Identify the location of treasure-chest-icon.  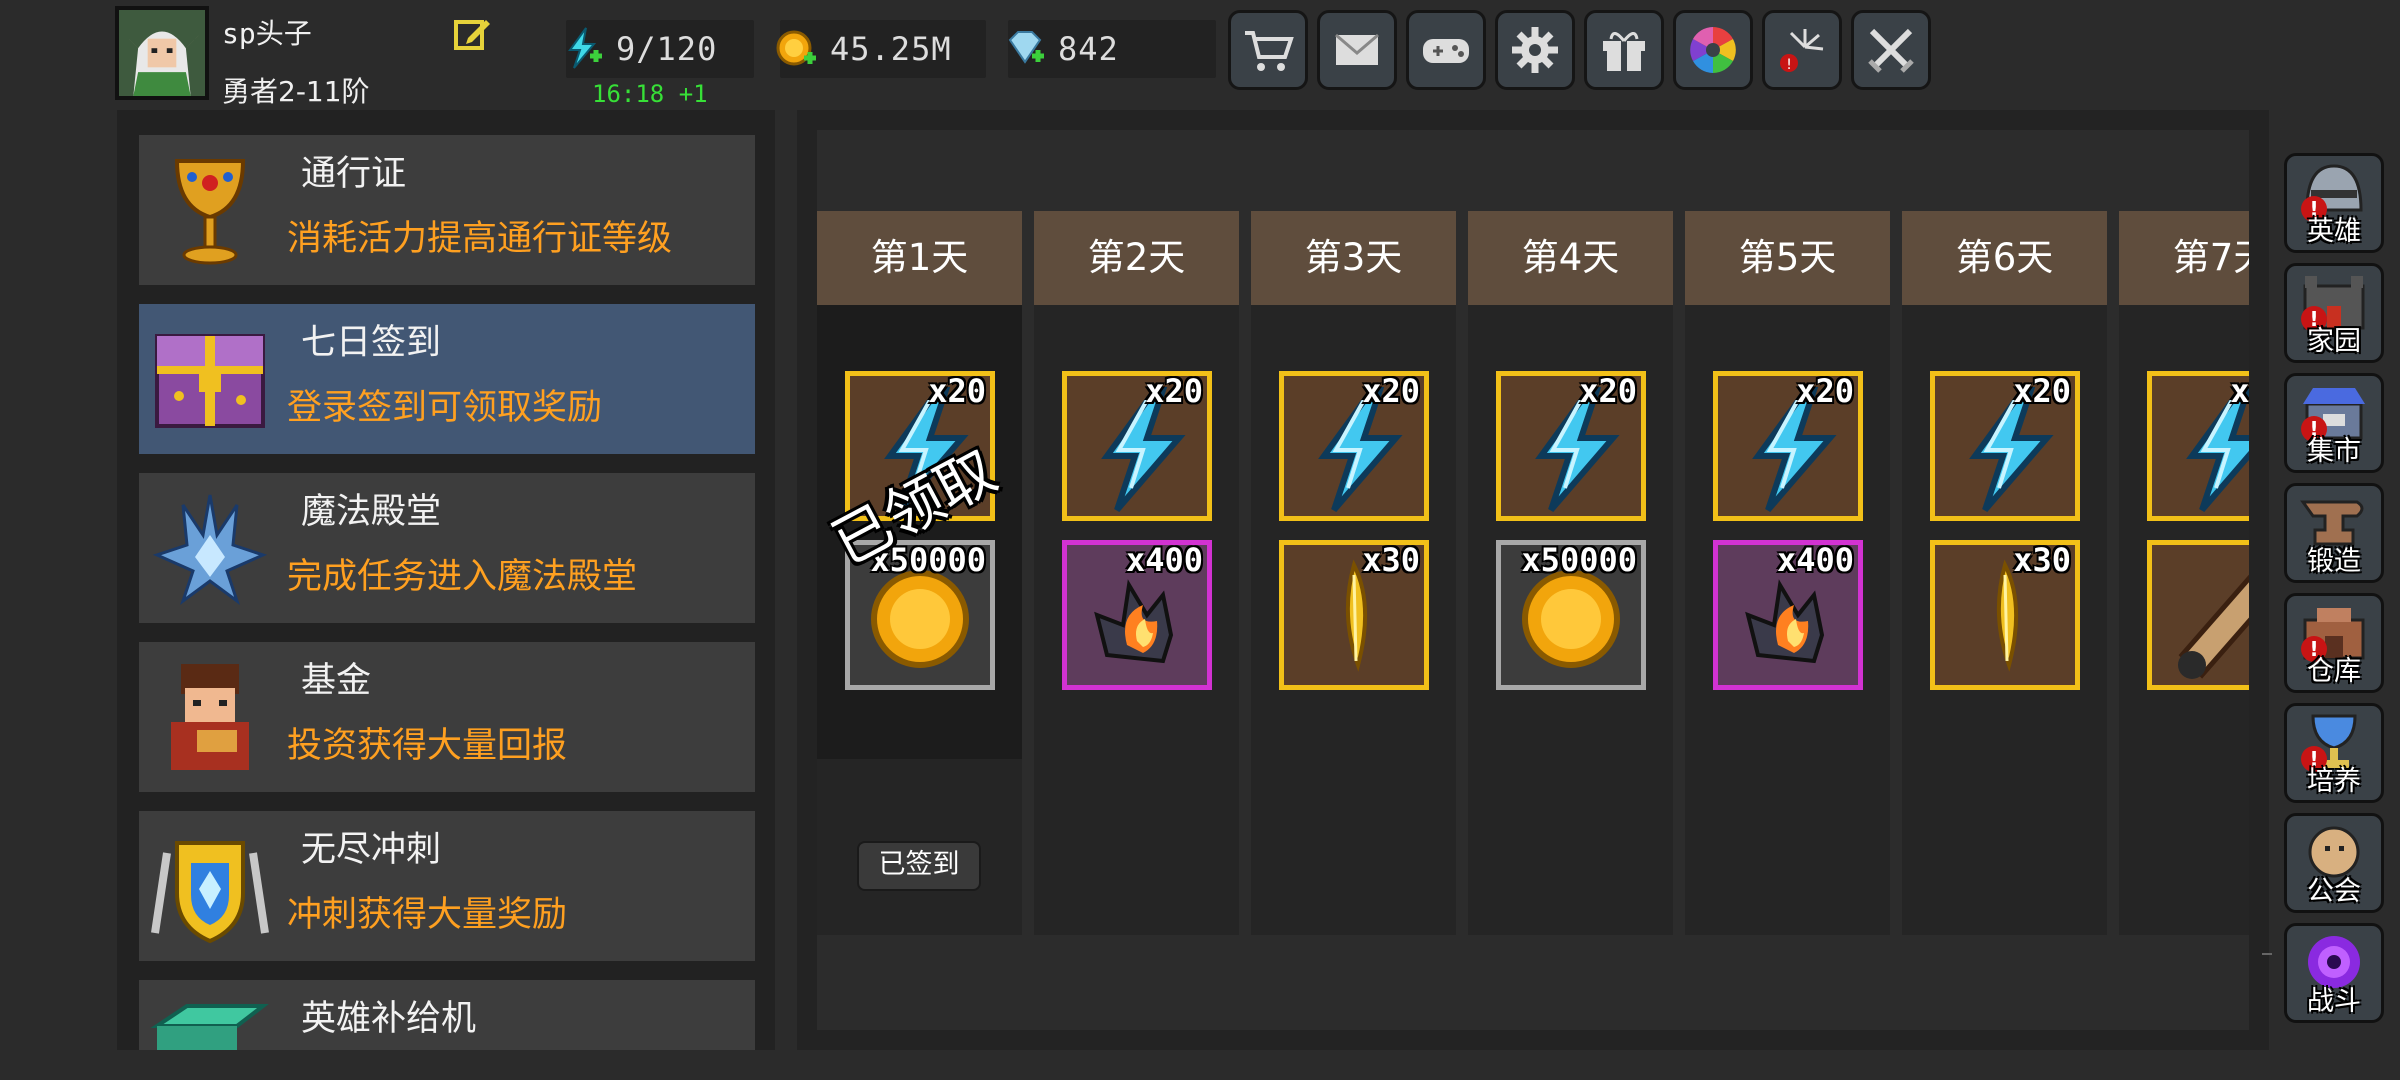
(210, 381).